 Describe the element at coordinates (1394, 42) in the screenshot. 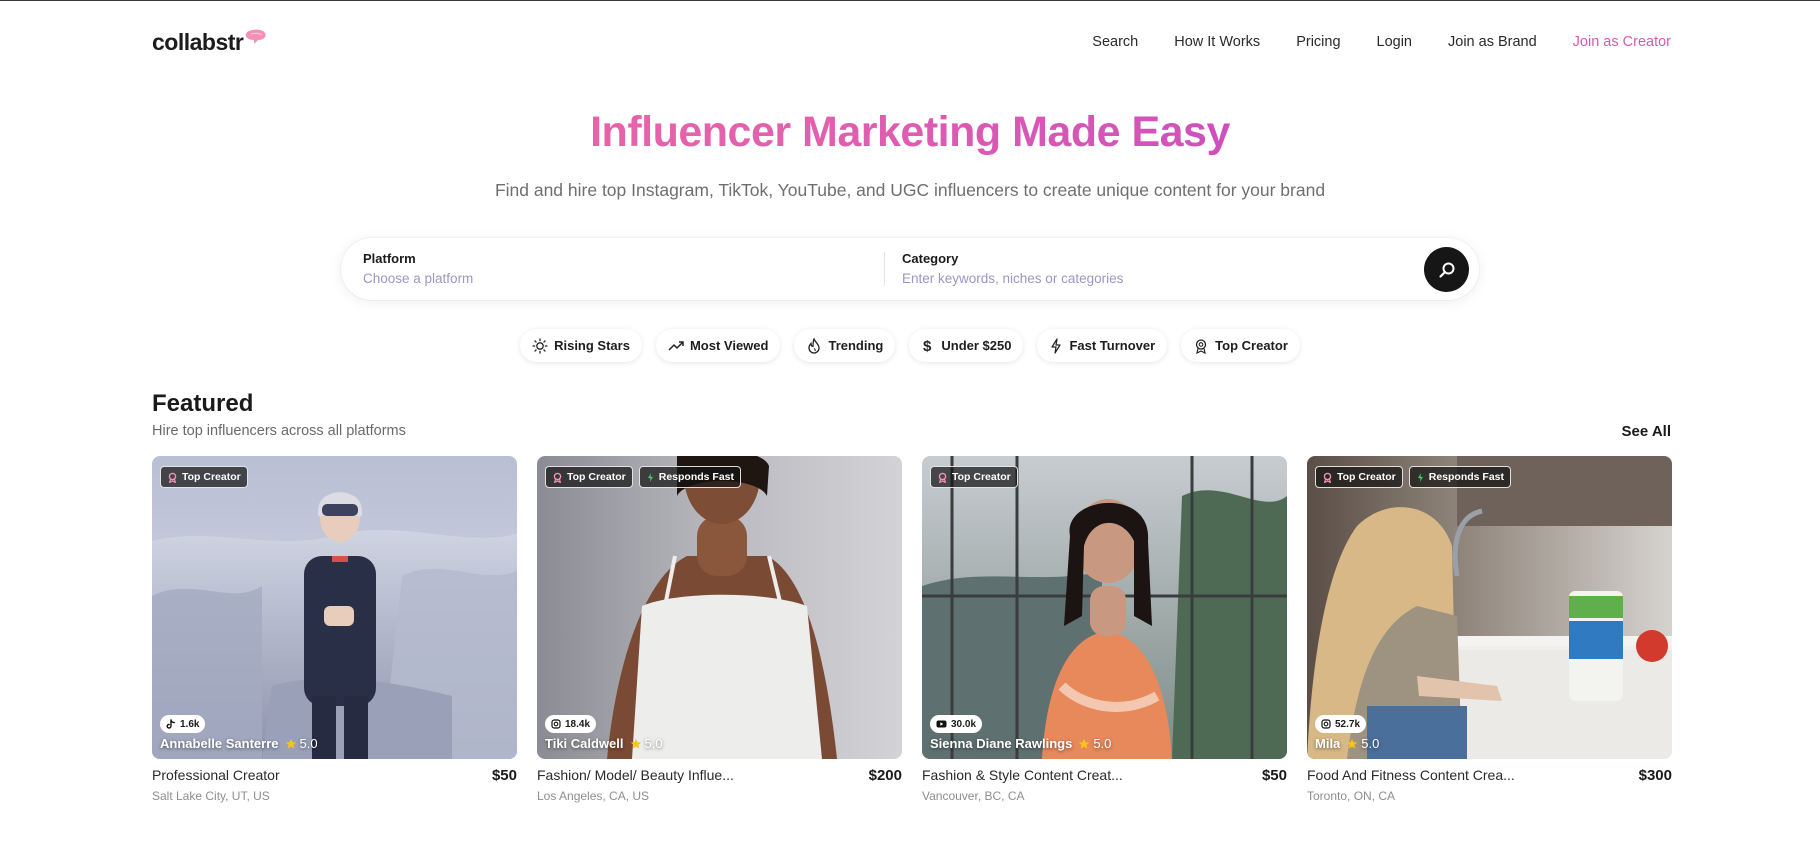

I see `nav-login: Login` at that location.